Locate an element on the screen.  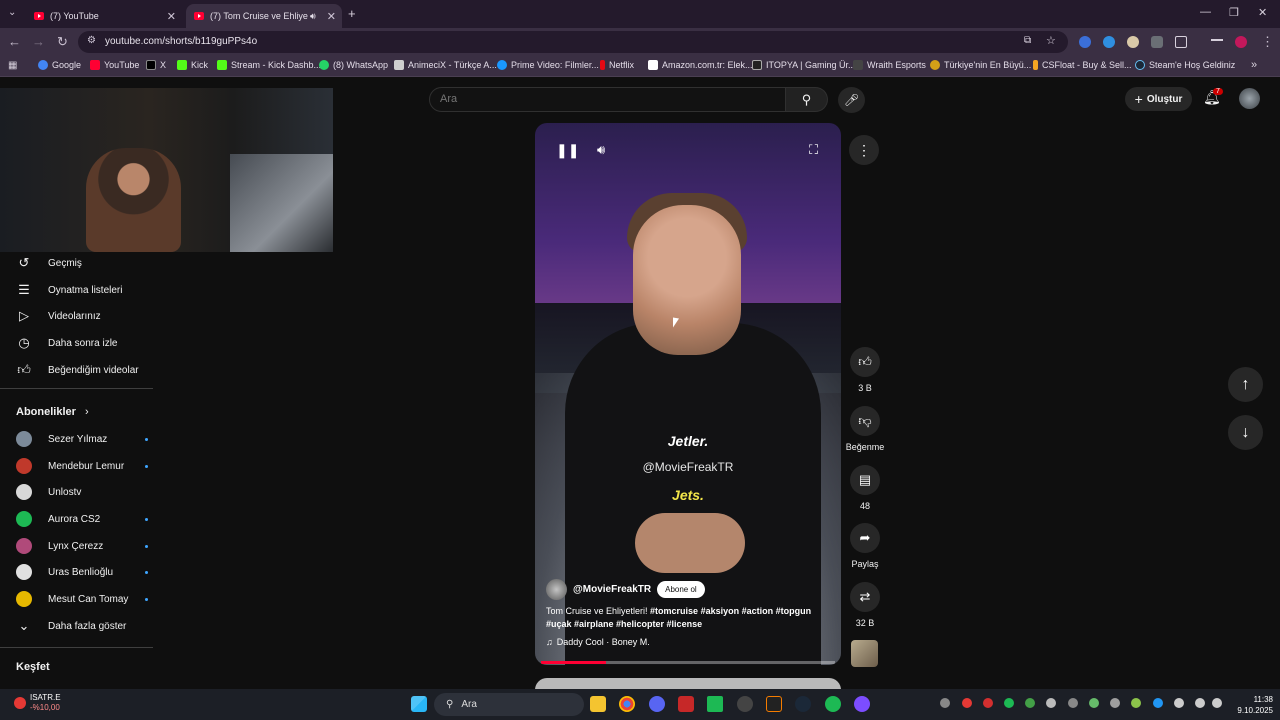
discord-icon is located at coordinates (657, 704).